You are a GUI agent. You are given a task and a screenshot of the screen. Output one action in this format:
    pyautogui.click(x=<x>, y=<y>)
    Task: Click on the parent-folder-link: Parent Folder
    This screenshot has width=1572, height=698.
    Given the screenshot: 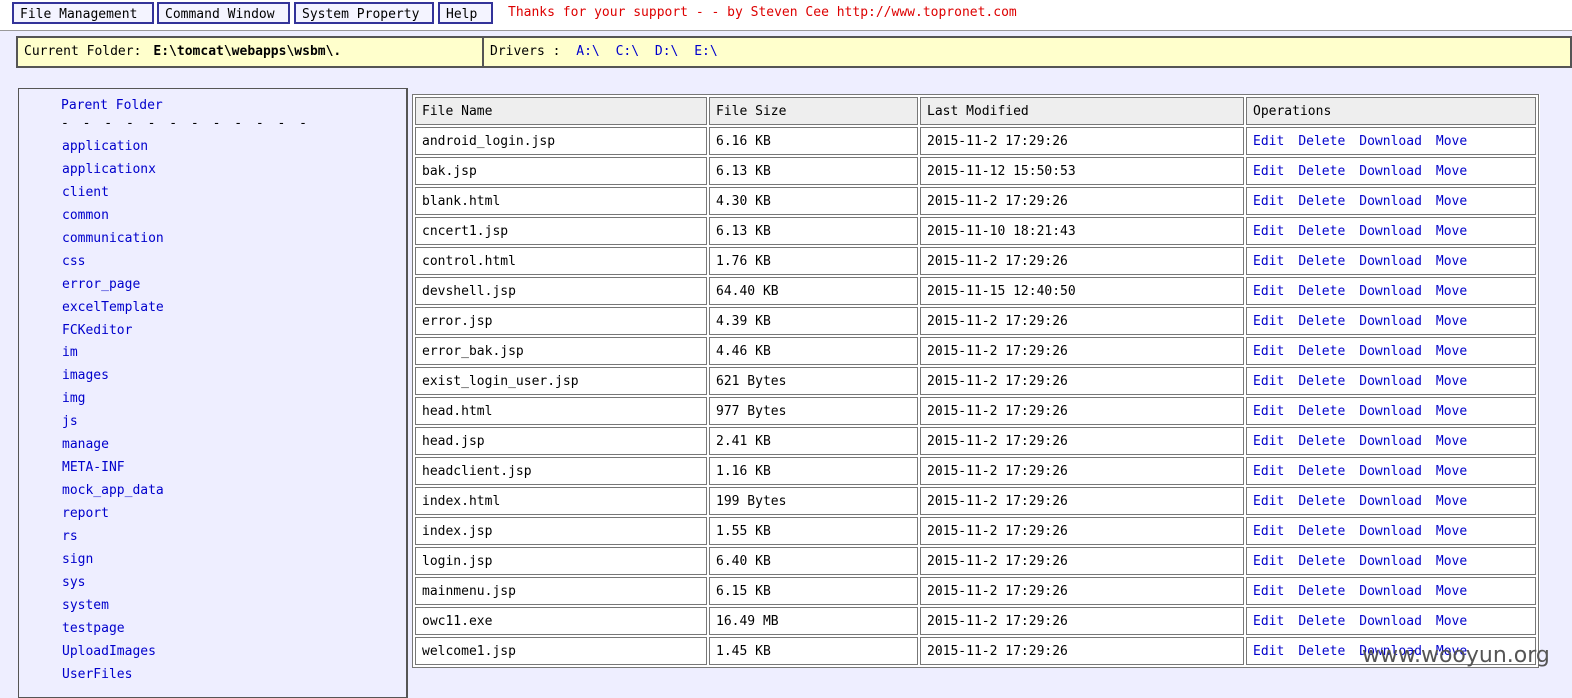 What is the action you would take?
    pyautogui.click(x=112, y=105)
    